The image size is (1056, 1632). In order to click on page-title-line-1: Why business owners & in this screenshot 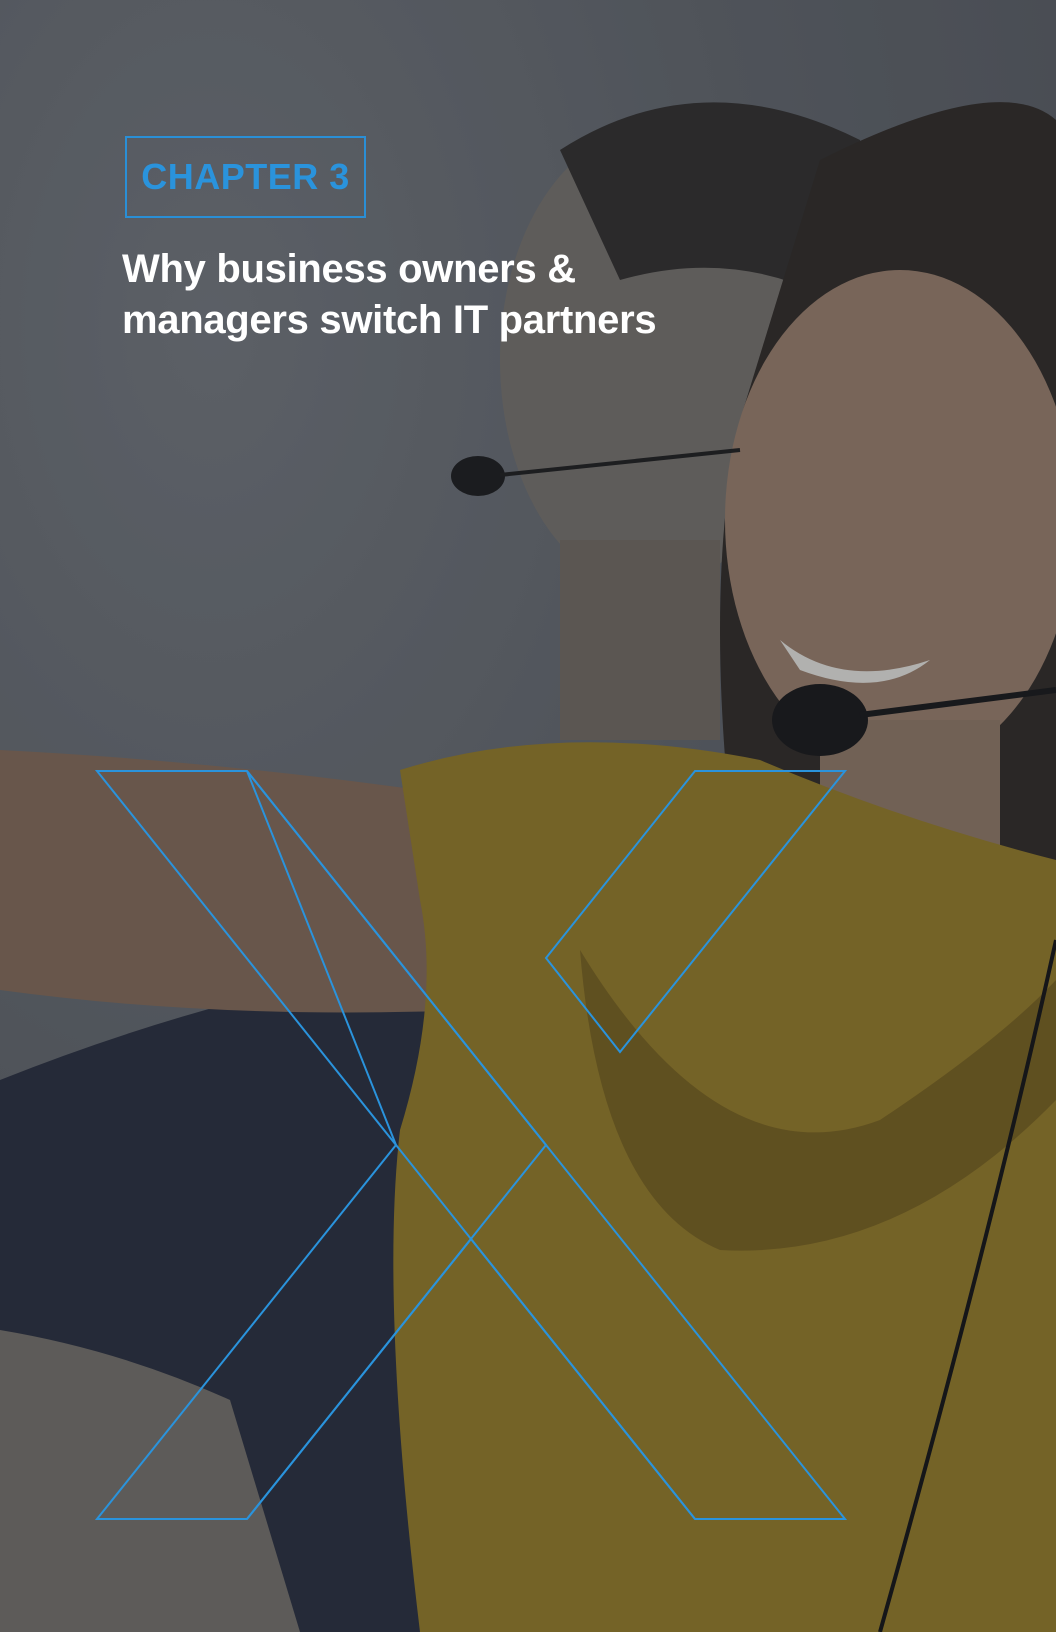, I will do `click(349, 269)`.